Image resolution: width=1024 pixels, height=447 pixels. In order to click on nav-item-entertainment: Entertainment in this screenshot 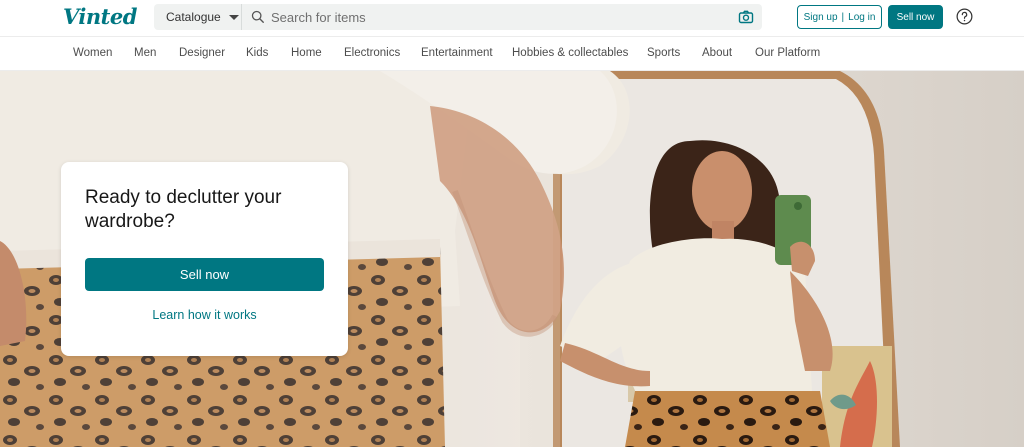, I will do `click(457, 53)`.